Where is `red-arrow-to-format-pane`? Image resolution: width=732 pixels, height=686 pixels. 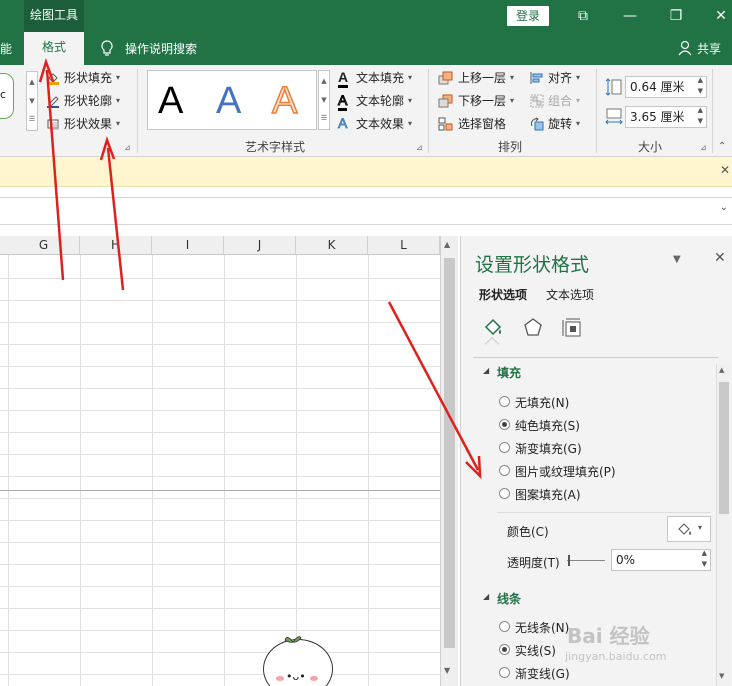 red-arrow-to-format-pane is located at coordinates (434, 390).